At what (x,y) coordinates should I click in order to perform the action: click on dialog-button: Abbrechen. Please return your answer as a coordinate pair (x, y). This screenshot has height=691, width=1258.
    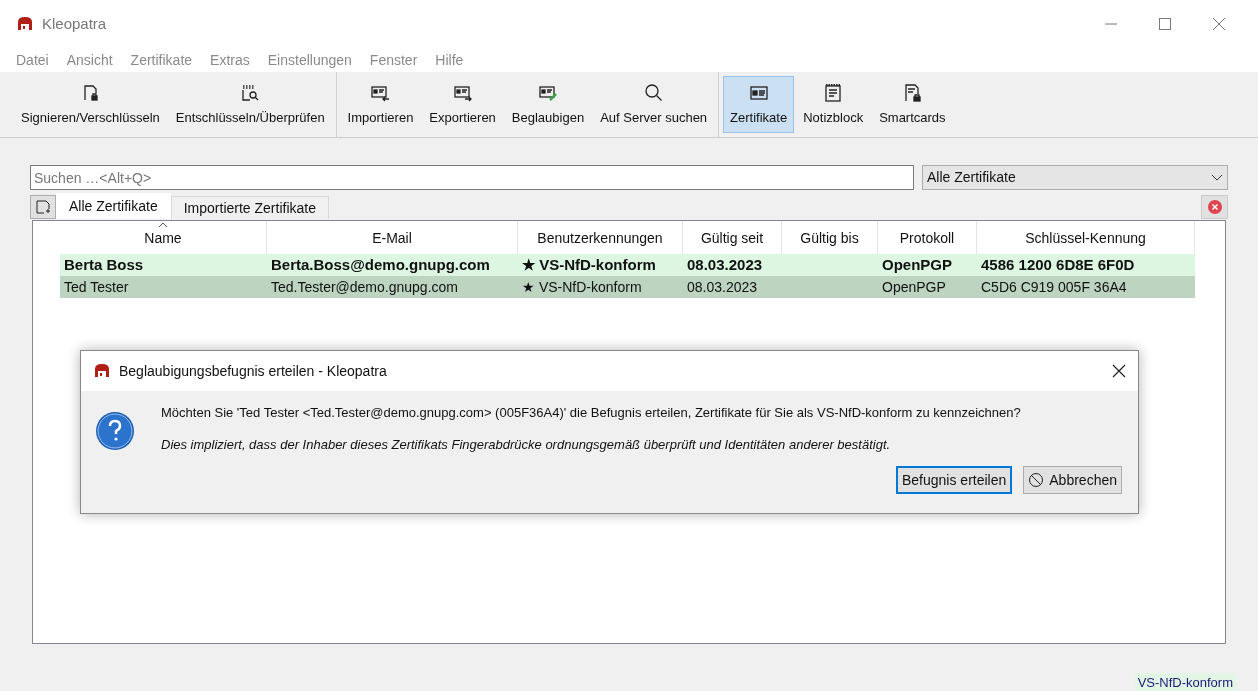
    Looking at the image, I should click on (1072, 480).